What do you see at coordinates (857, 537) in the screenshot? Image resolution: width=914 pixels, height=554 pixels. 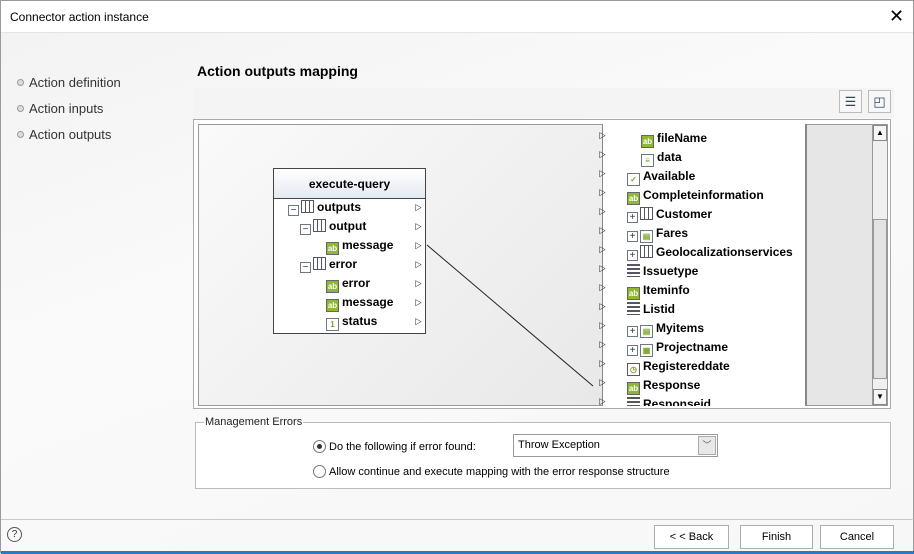 I see `cancel-button: Cancel` at bounding box center [857, 537].